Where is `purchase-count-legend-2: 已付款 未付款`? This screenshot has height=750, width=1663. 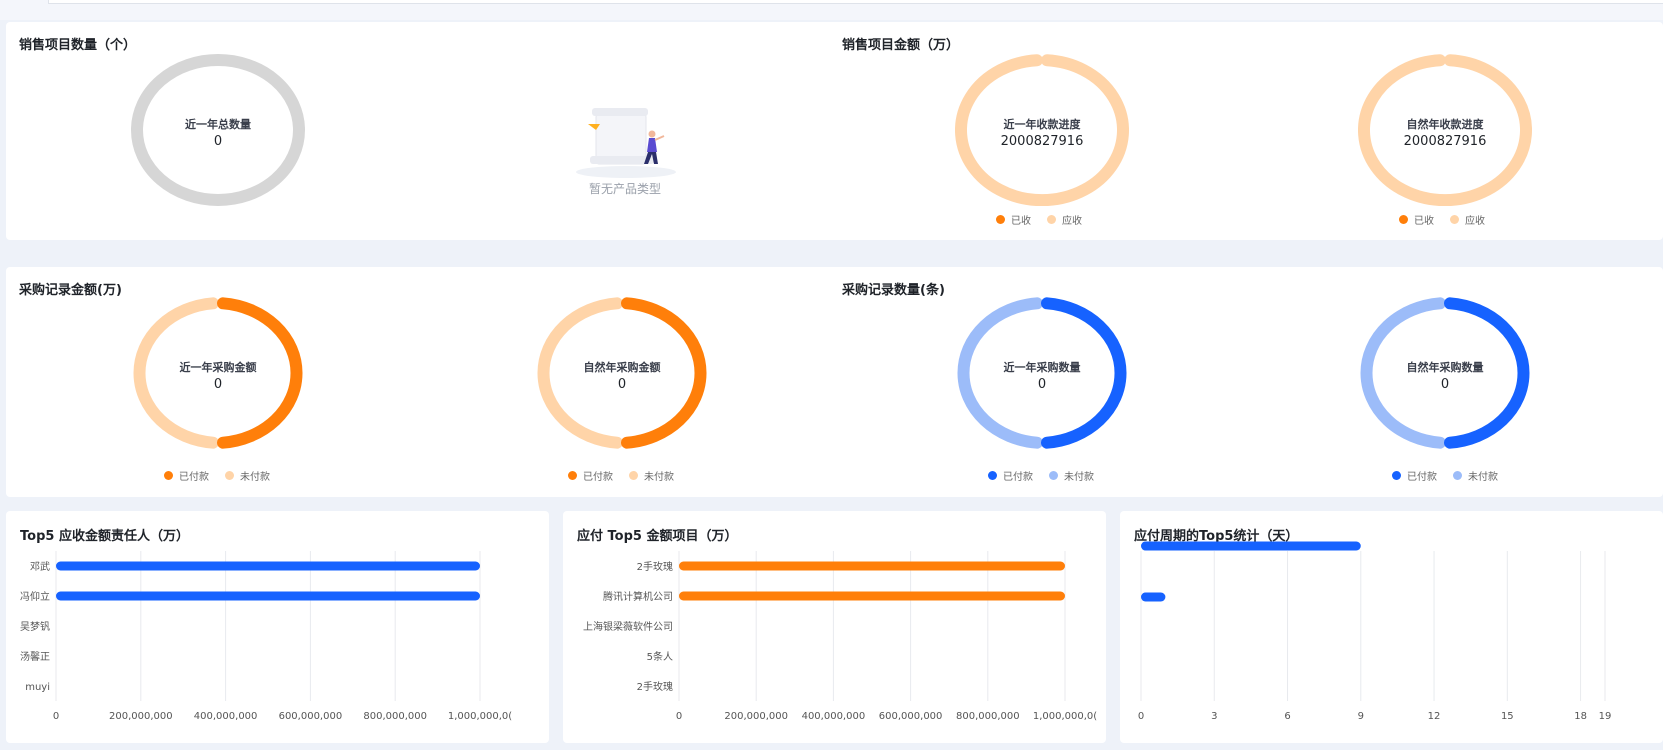 purchase-count-legend-2: 已付款 未付款 is located at coordinates (1445, 475).